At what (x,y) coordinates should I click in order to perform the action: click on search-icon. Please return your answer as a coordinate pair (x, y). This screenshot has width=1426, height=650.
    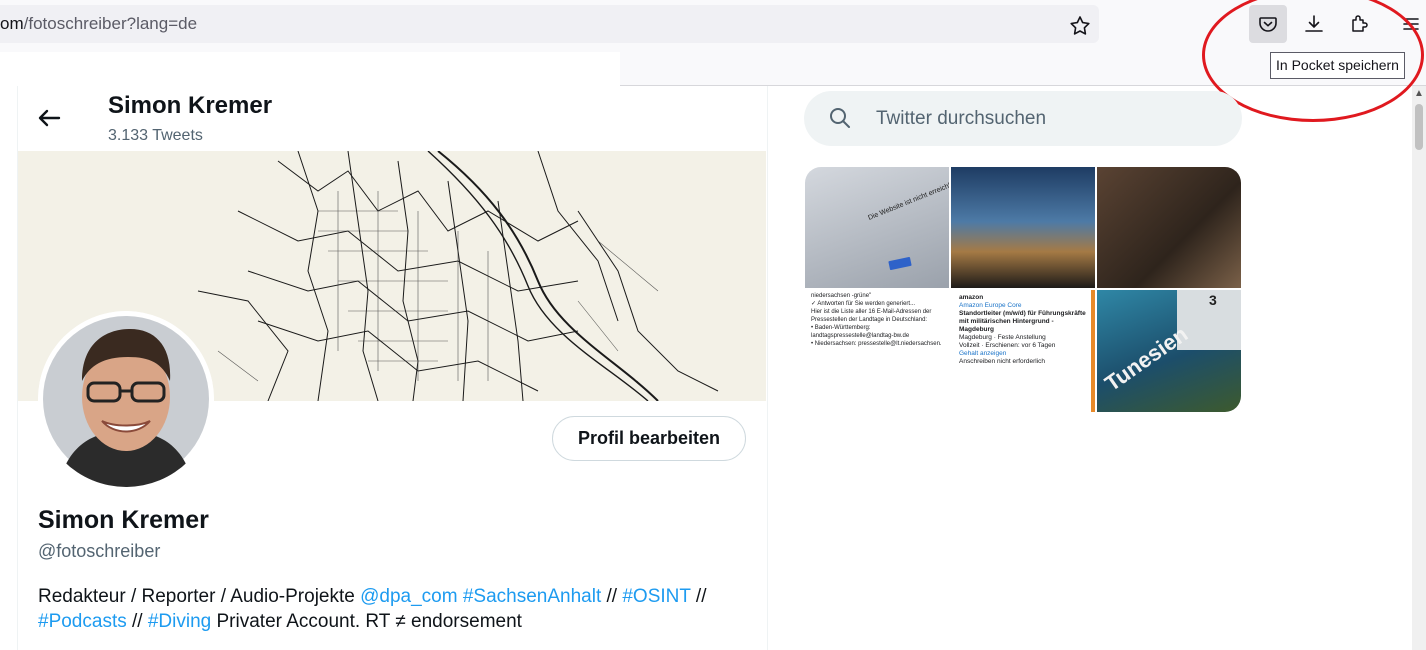
    Looking at the image, I should click on (840, 118).